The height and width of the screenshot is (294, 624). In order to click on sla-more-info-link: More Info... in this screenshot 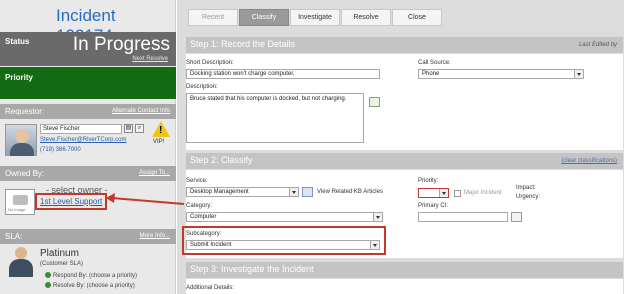, I will do `click(155, 236)`.